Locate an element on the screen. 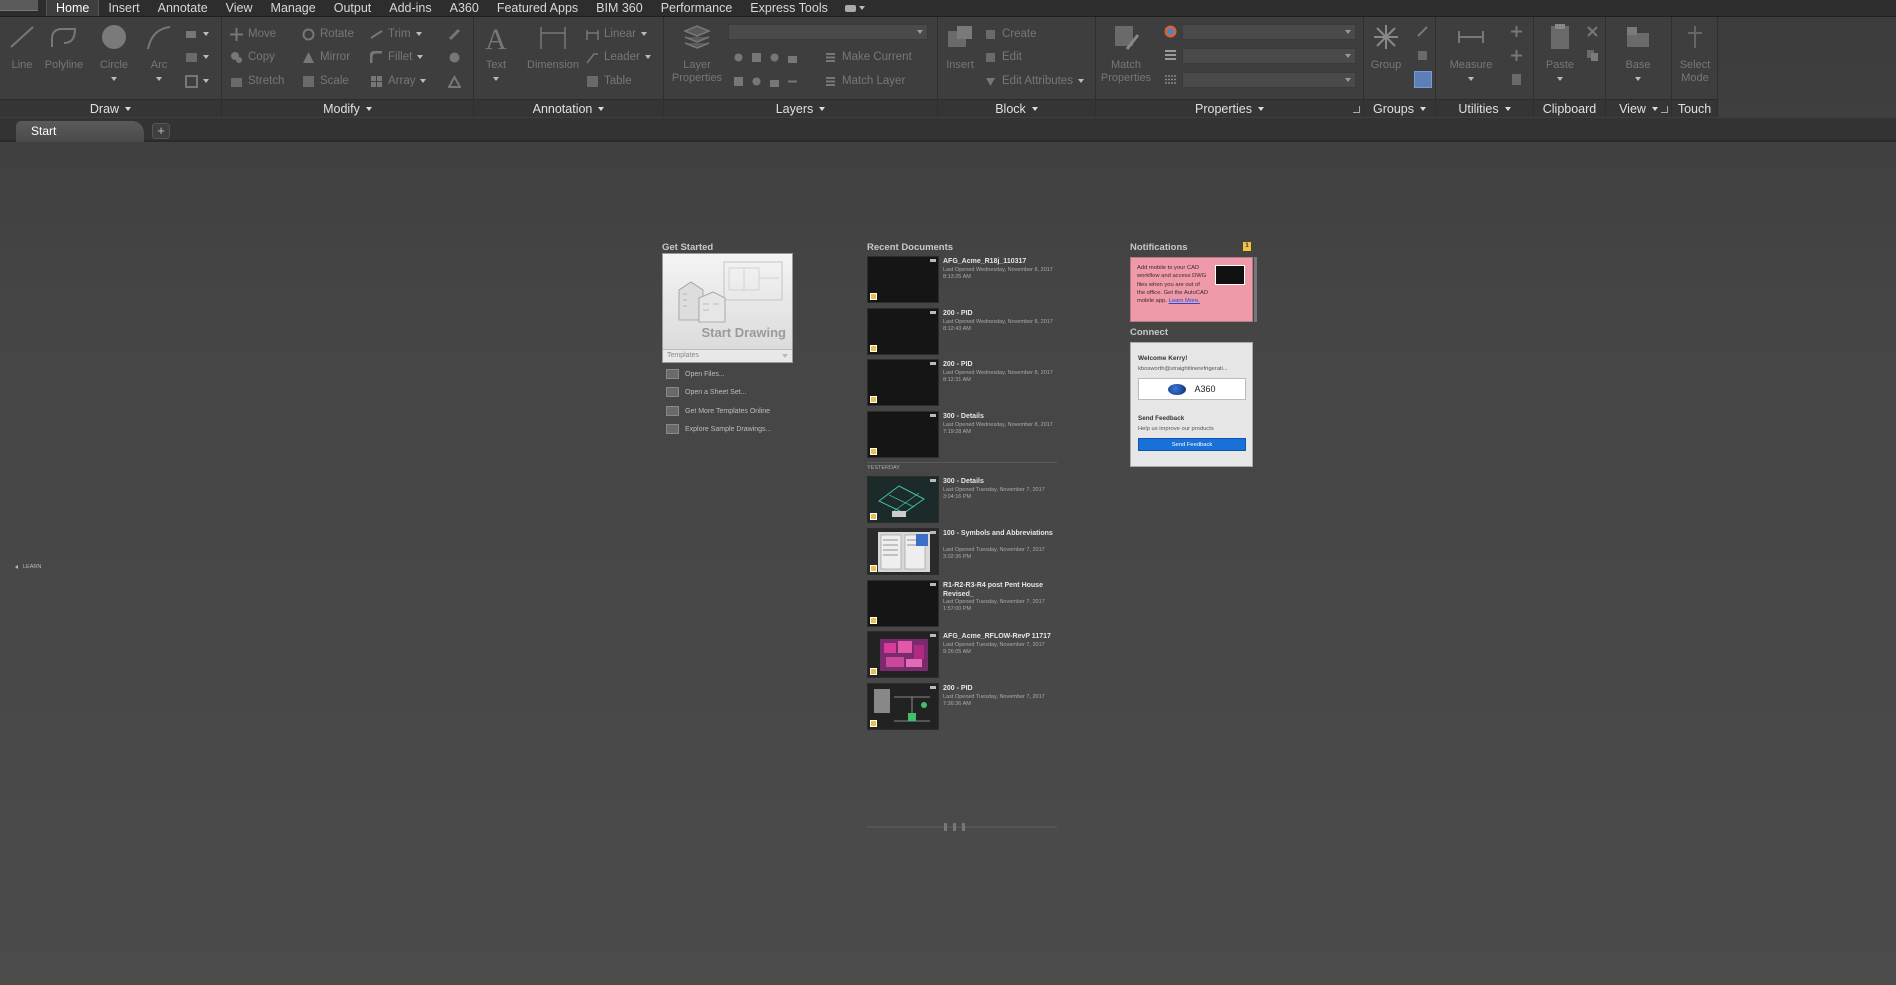  calculator-icon is located at coordinates (1516, 79).